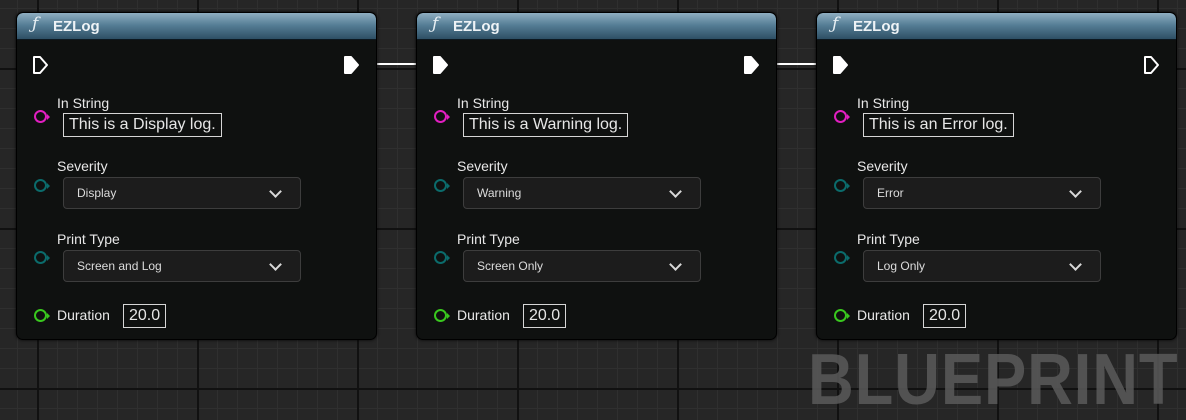 The height and width of the screenshot is (420, 1186). What do you see at coordinates (182, 193) in the screenshot?
I see `severity-dropdown: Display` at bounding box center [182, 193].